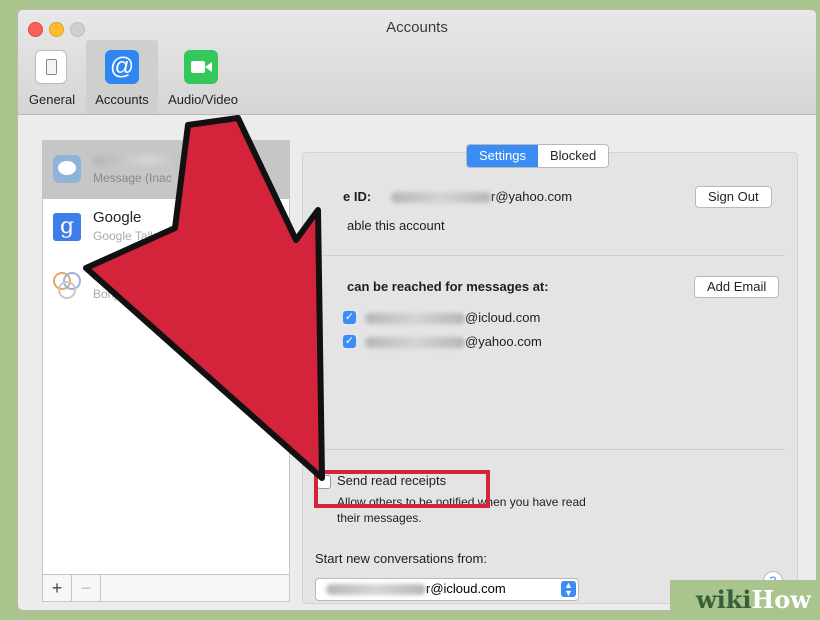 The image size is (820, 620). I want to click on read-receipts-description: their messages., so click(379, 518).